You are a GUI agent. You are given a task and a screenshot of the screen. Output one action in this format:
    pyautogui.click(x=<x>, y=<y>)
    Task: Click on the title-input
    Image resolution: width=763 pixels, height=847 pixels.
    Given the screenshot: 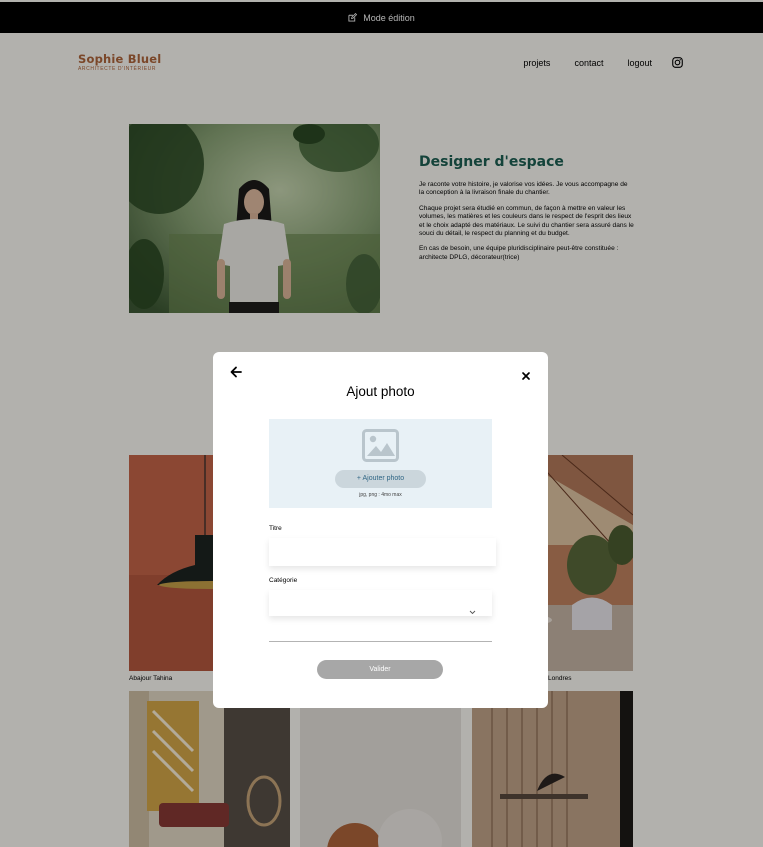 What is the action you would take?
    pyautogui.click(x=382, y=552)
    